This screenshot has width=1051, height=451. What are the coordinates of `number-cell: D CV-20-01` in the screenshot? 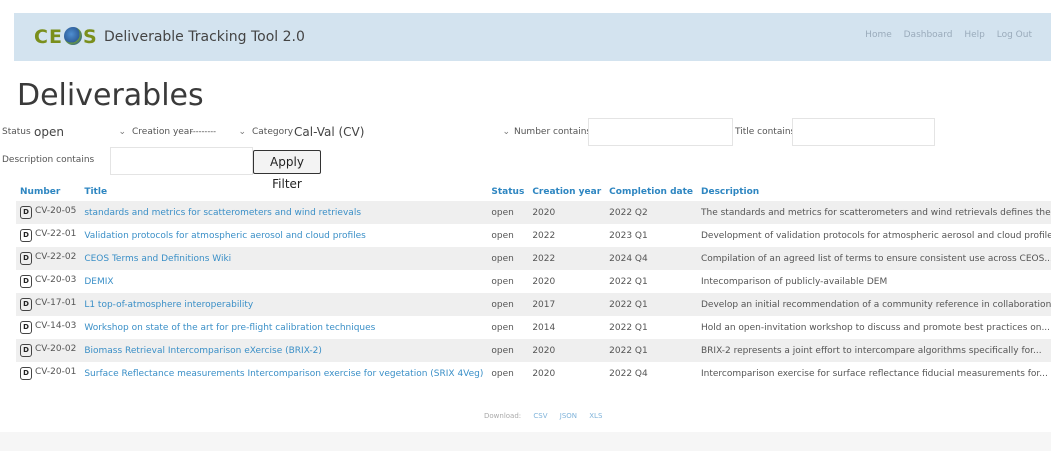 It's located at (48, 373).